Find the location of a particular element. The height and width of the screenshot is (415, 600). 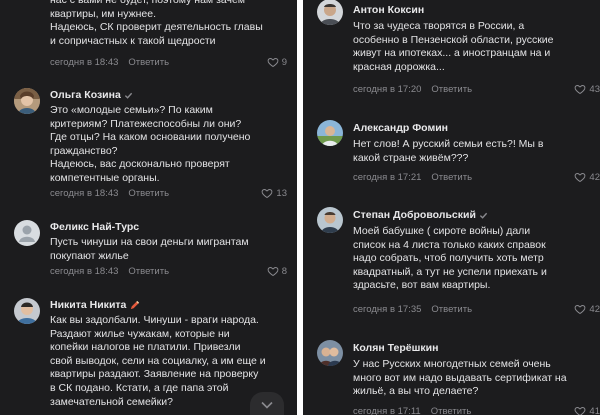

comment-meta: сегодня в 18:43 Ответить 13 is located at coordinates (168, 193).